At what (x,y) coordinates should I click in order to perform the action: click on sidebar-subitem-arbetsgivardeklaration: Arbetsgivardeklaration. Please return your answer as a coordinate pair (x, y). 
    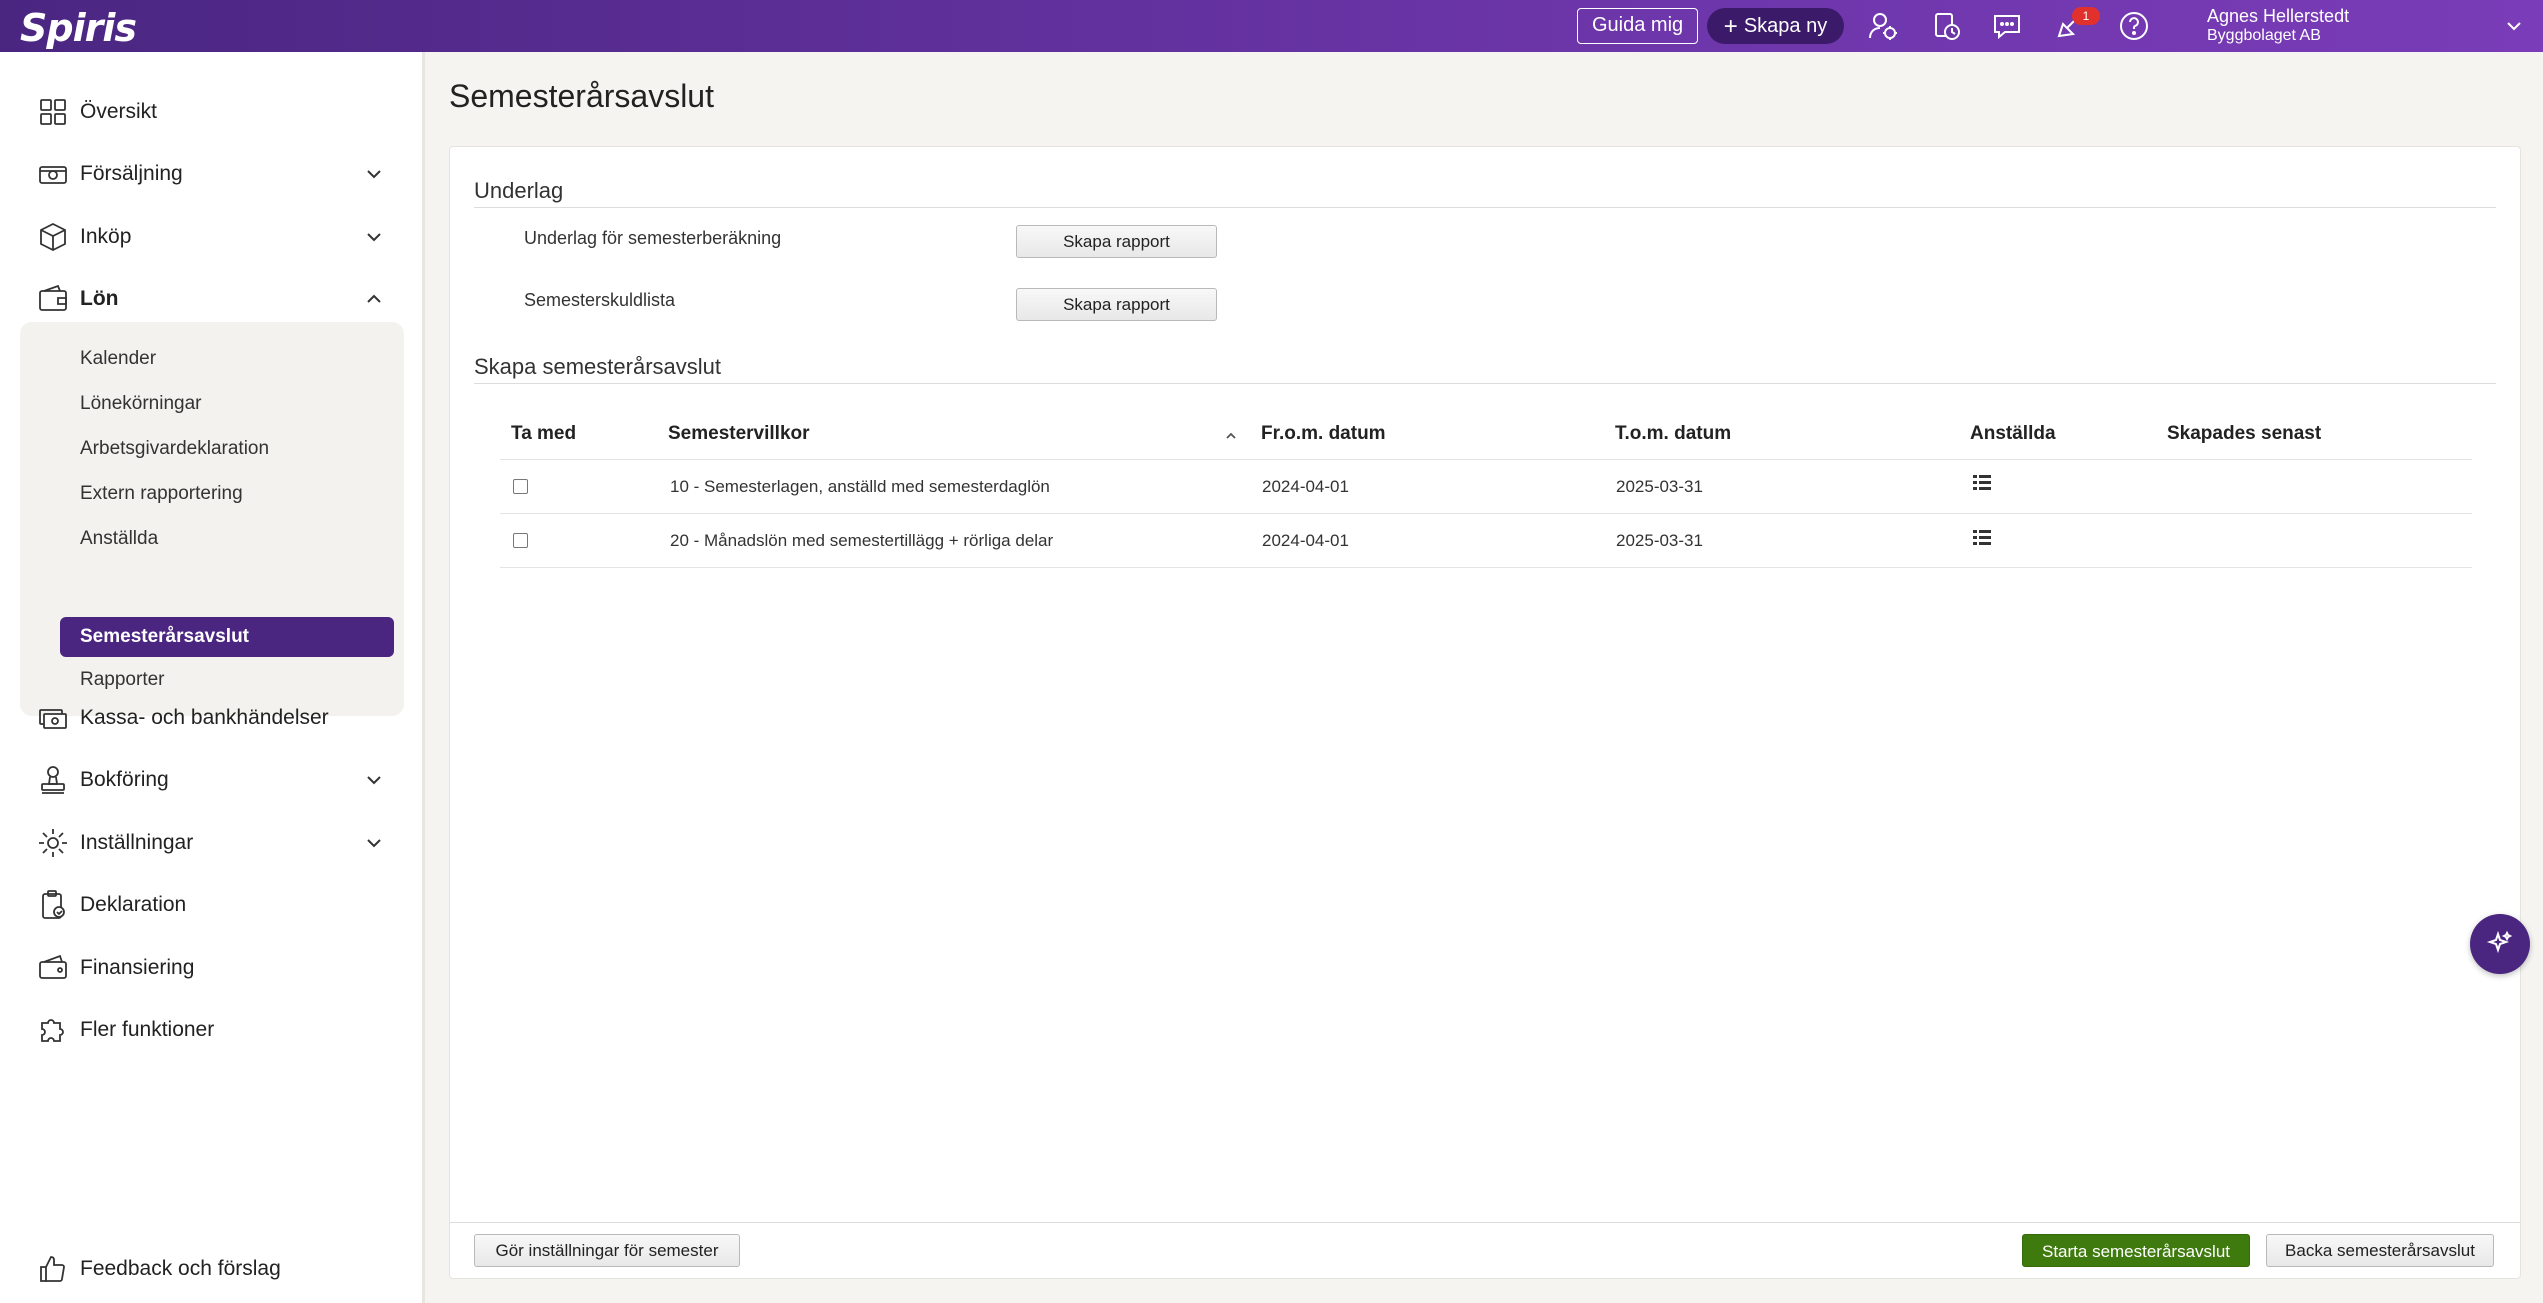
    Looking at the image, I should click on (174, 449).